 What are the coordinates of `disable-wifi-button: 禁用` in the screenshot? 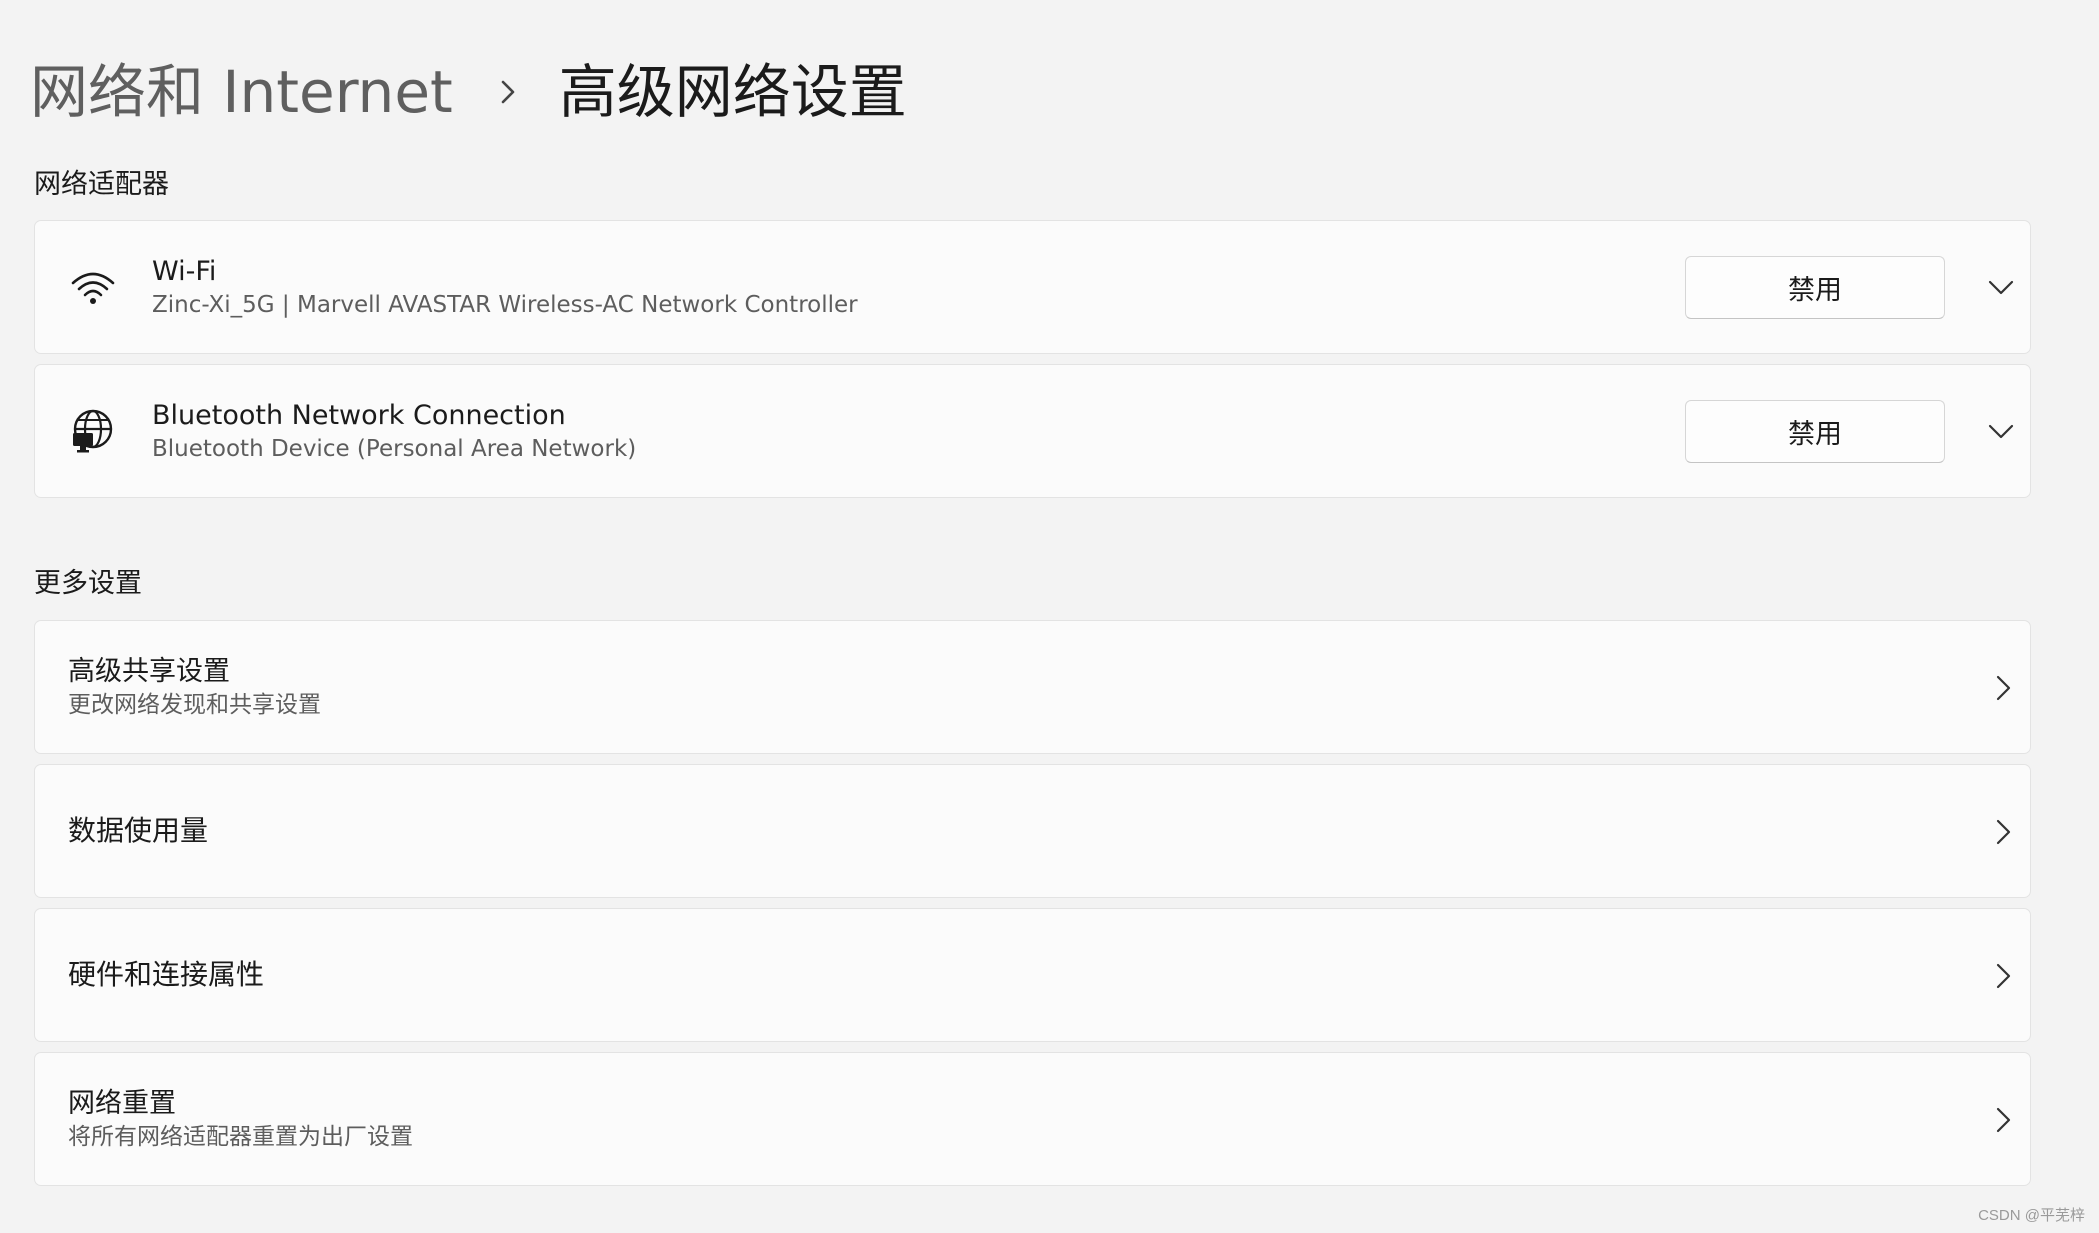 It's located at (1815, 287).